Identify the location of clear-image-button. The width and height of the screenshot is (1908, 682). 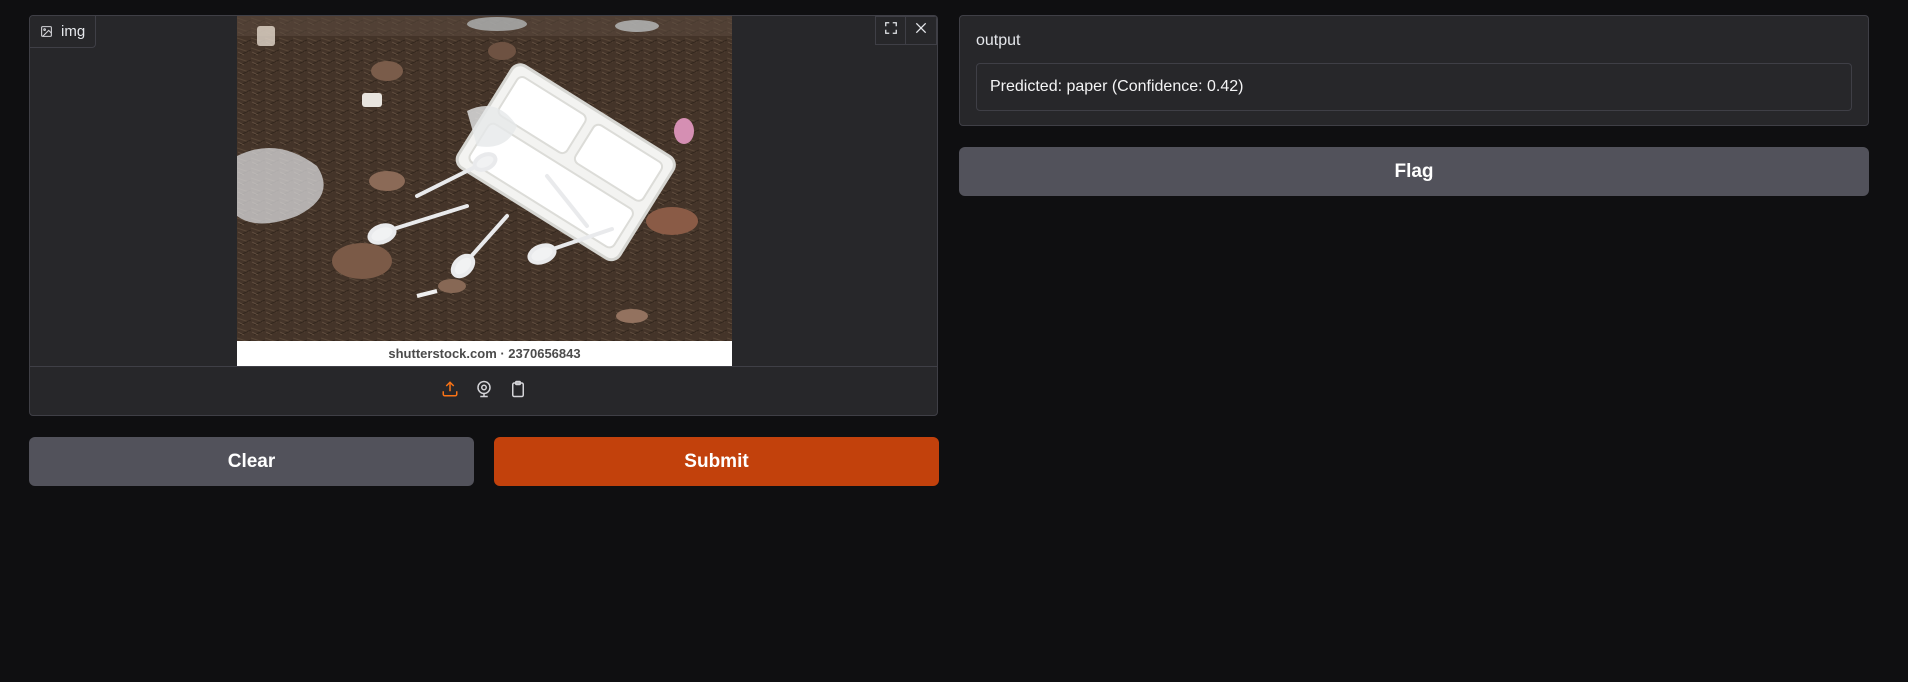
(921, 30).